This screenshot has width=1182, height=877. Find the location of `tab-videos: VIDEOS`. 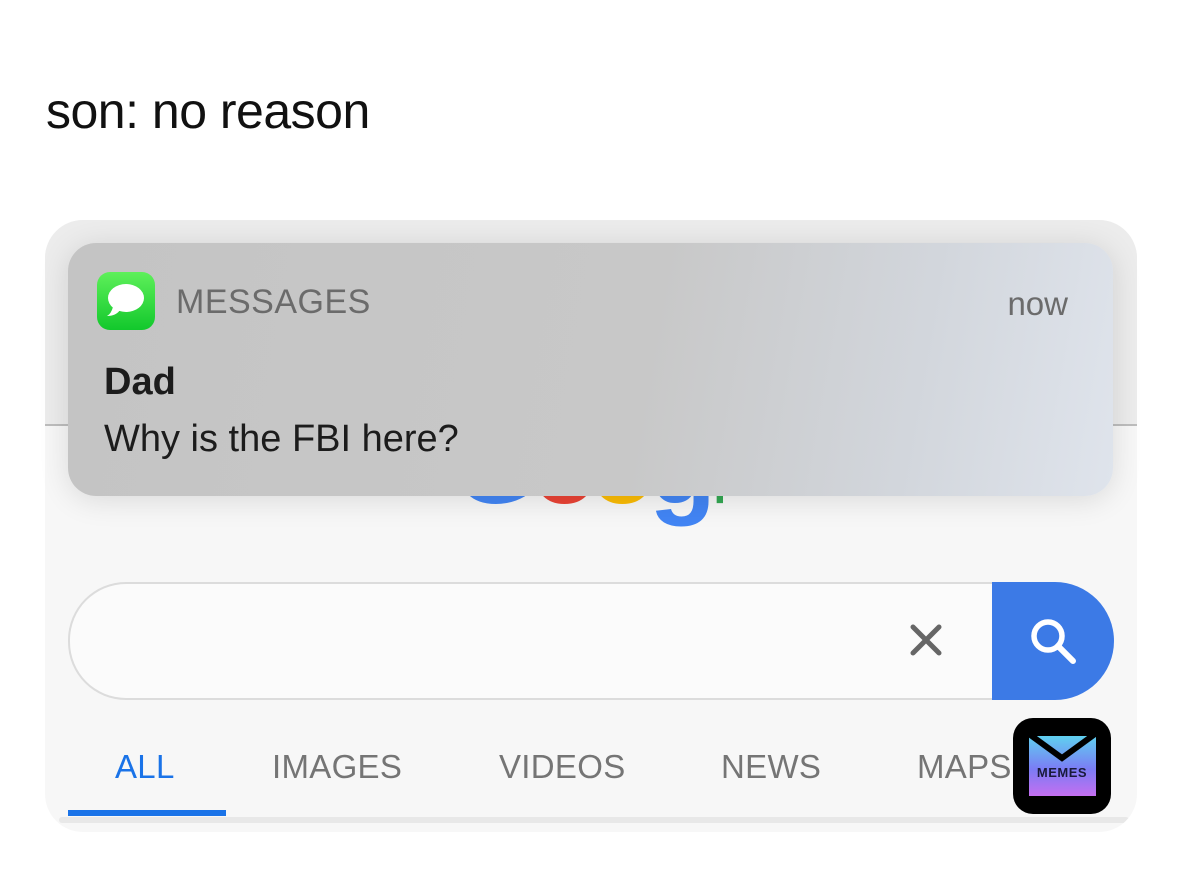

tab-videos: VIDEOS is located at coordinates (562, 767).